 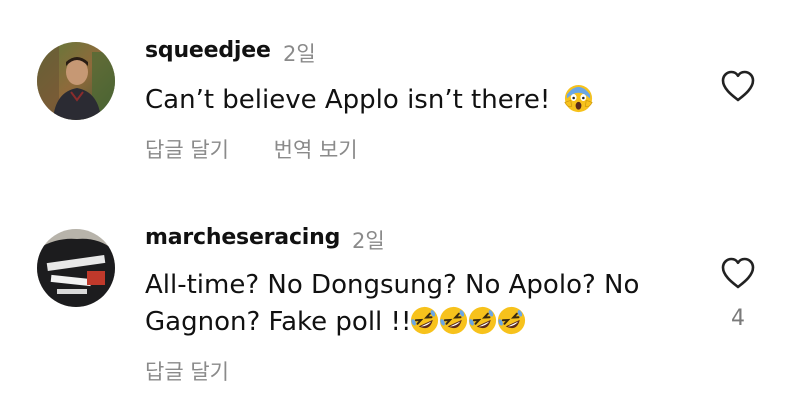 What do you see at coordinates (208, 50) in the screenshot?
I see `comment-username: squeedjee` at bounding box center [208, 50].